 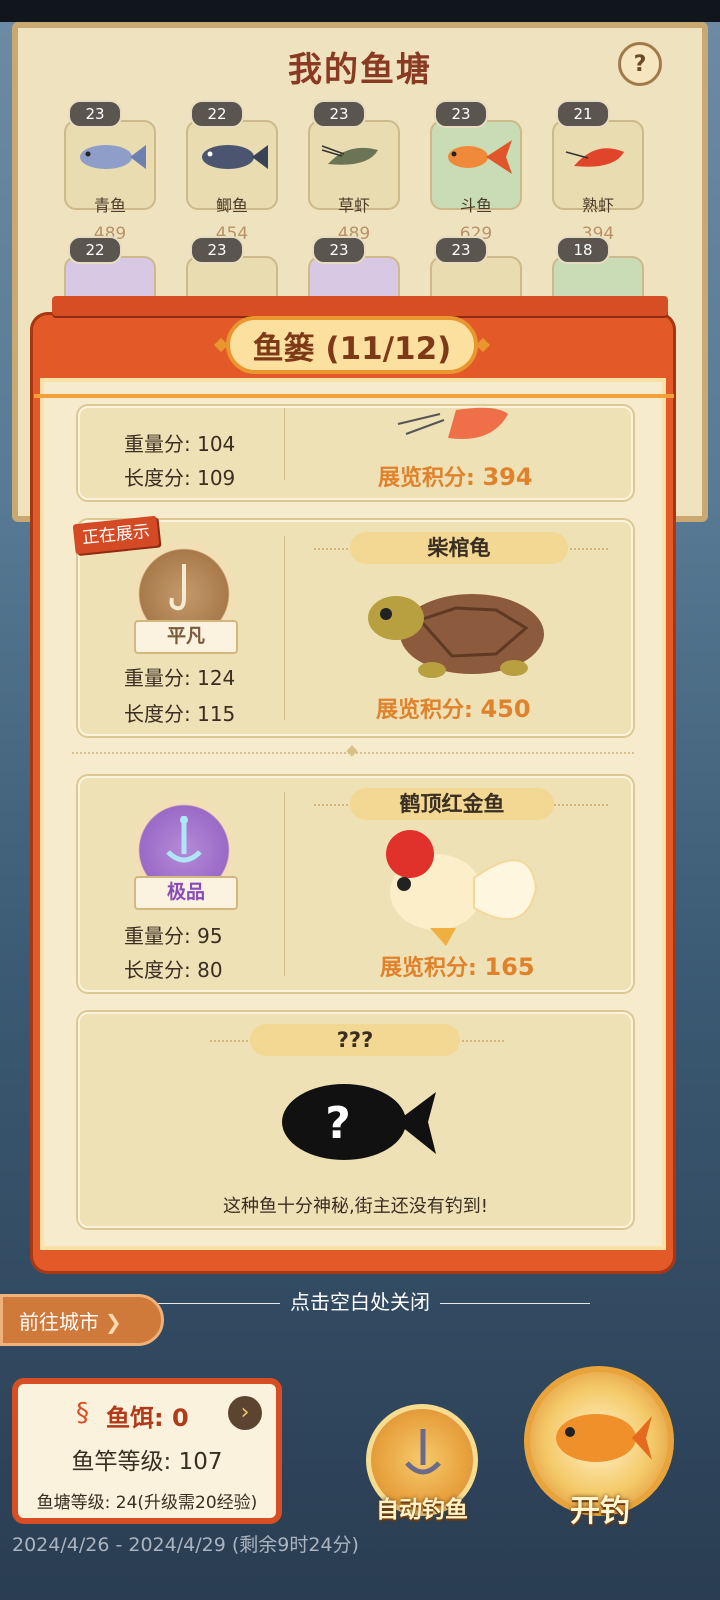 What do you see at coordinates (600, 1511) in the screenshot?
I see `cast-label: 开钓` at bounding box center [600, 1511].